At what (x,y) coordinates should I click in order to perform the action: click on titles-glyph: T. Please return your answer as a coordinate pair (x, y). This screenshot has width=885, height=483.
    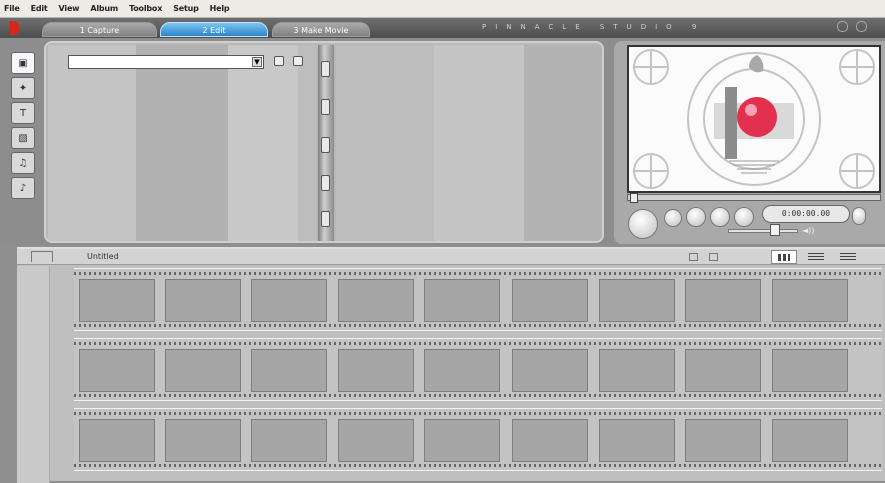
    Looking at the image, I should click on (23, 113).